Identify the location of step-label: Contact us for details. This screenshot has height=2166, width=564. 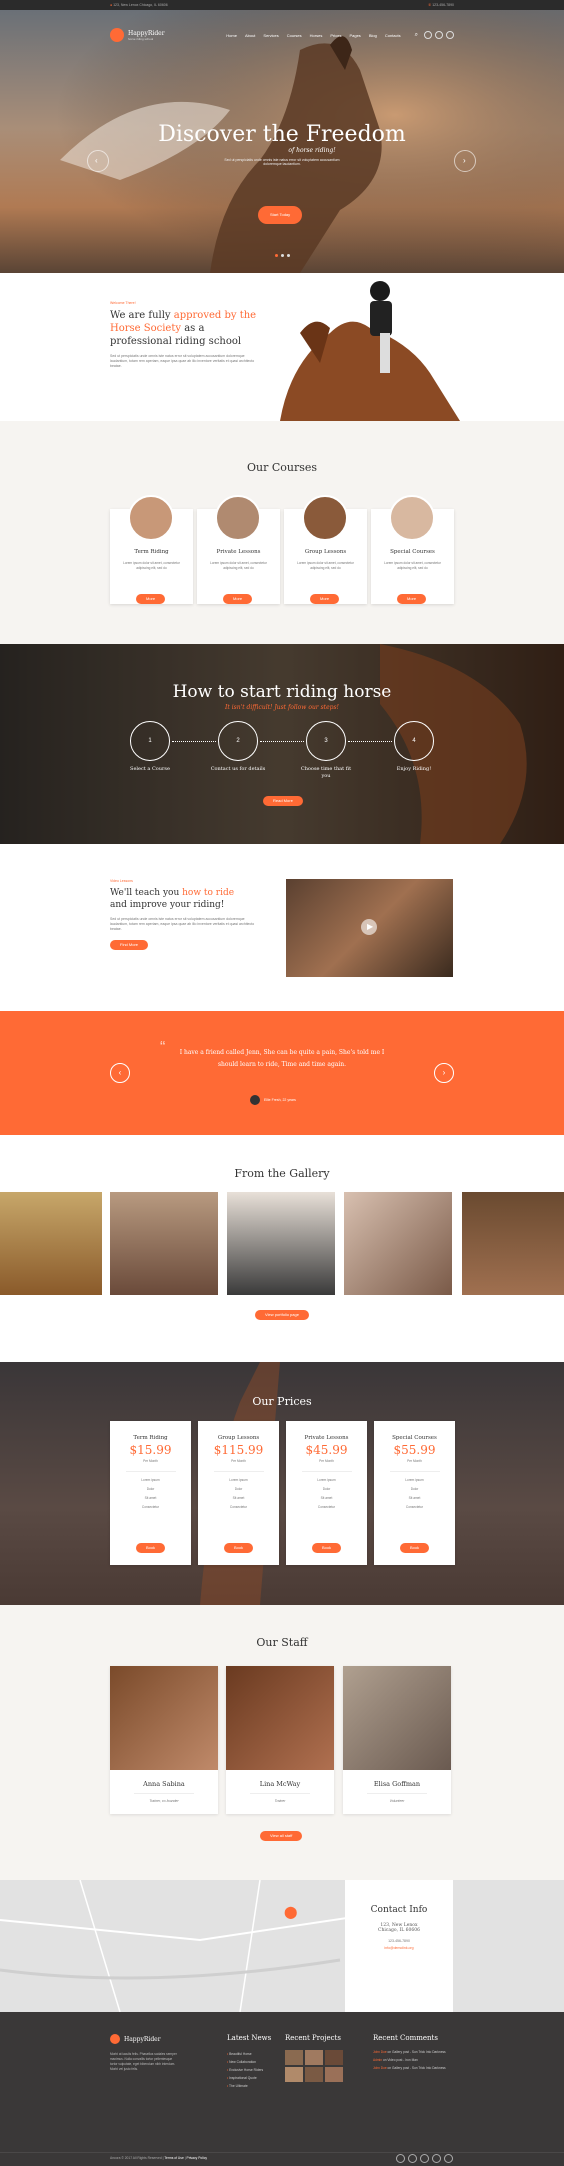
(238, 769).